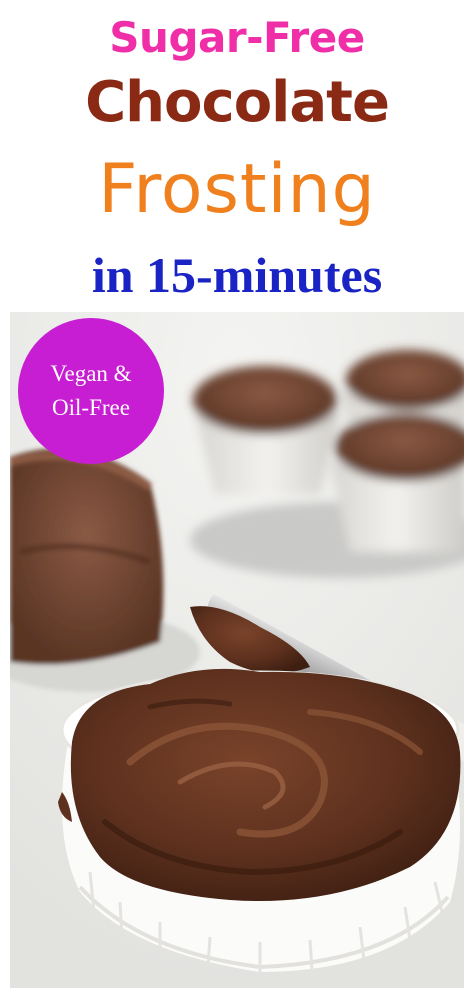 The image size is (474, 998). I want to click on title-time: in 15-minutes, so click(237, 275).